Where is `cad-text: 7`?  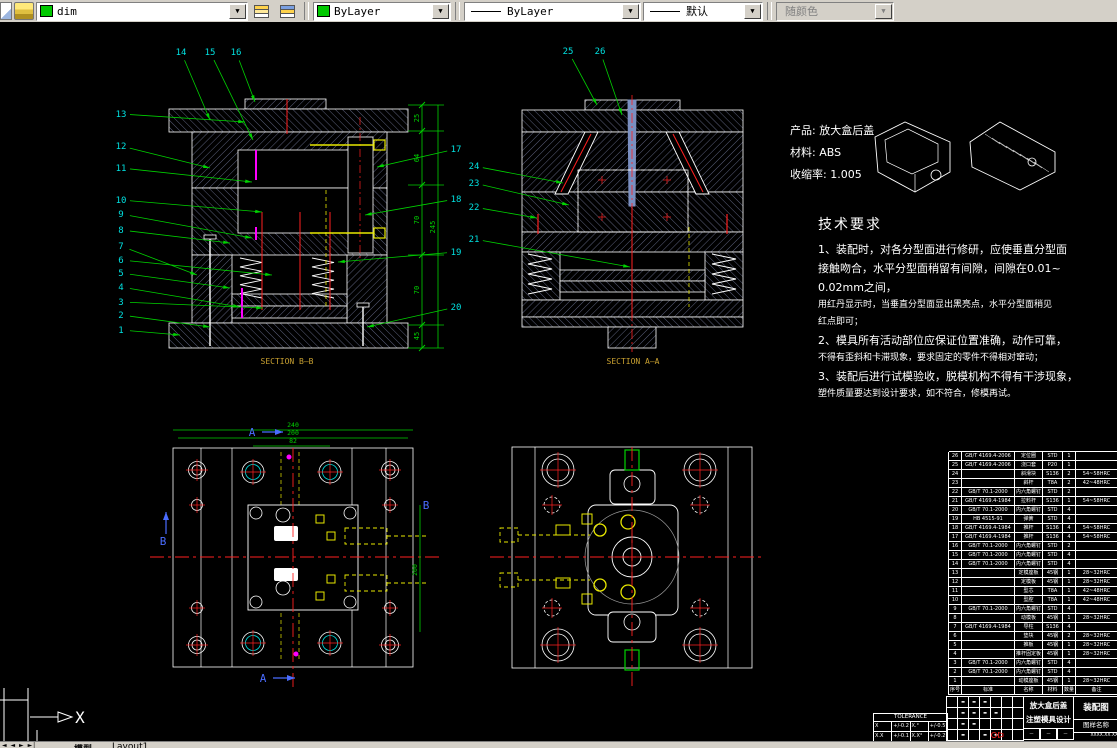
cad-text: 7 is located at coordinates (120, 247).